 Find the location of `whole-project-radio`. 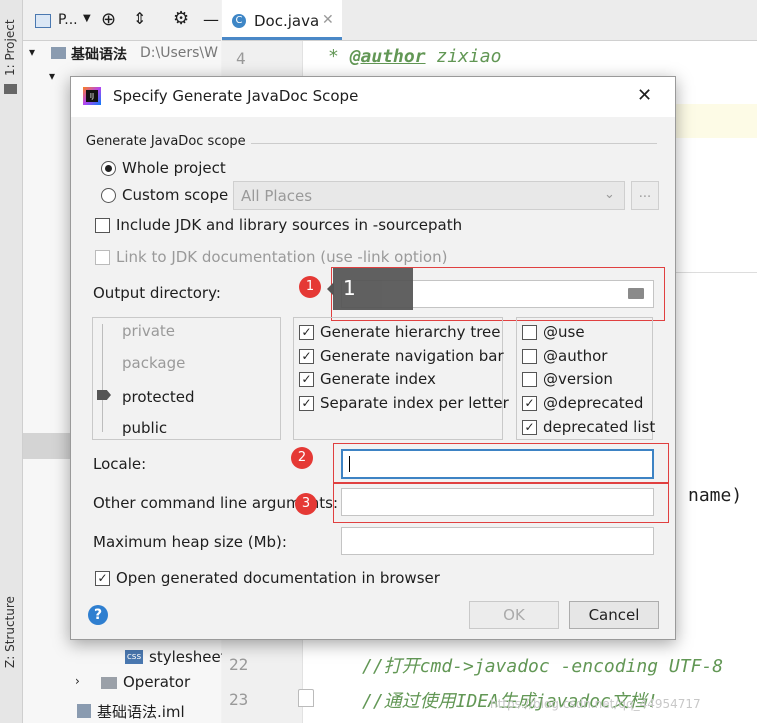

whole-project-radio is located at coordinates (108, 168).